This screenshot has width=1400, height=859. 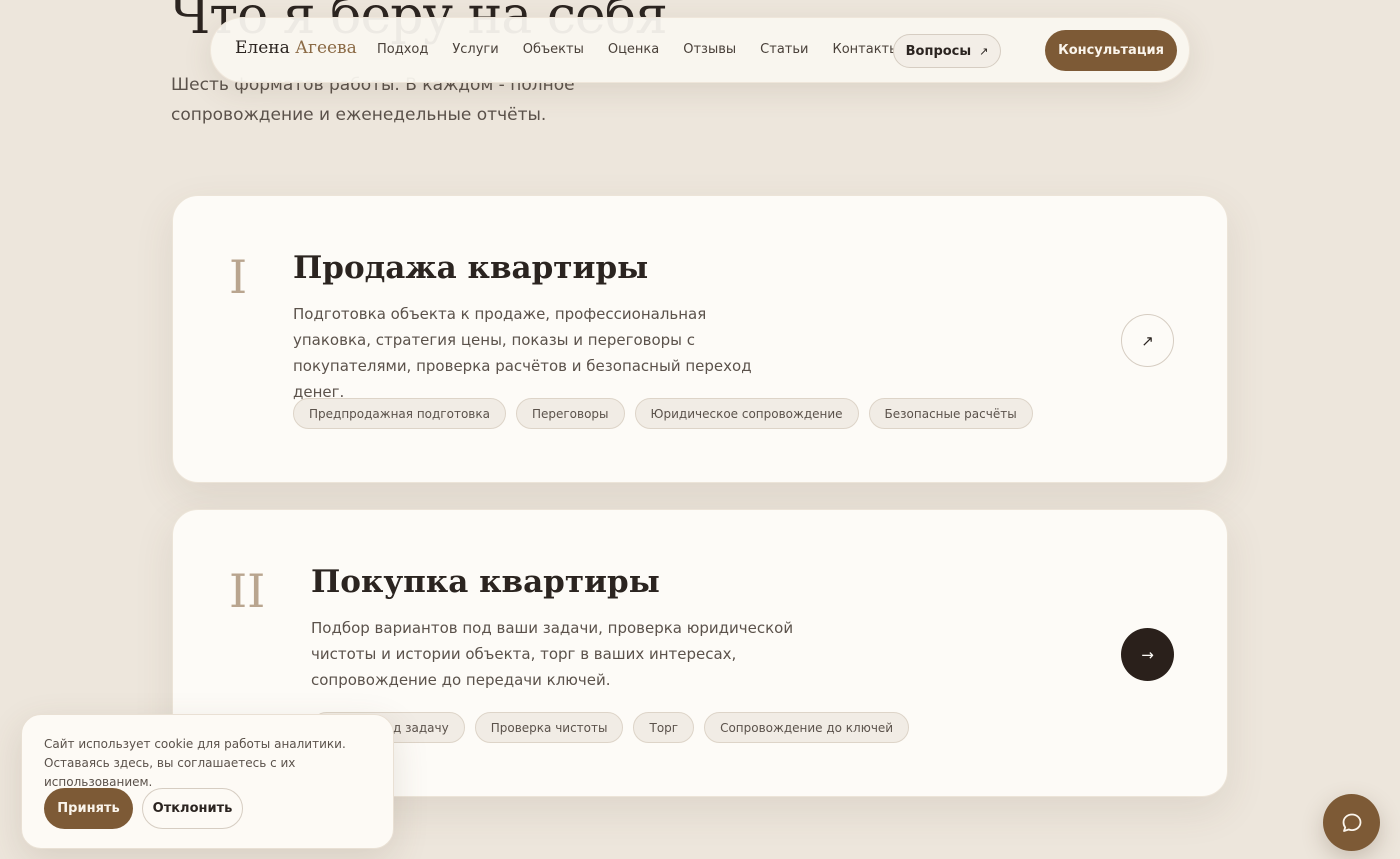 What do you see at coordinates (553, 49) in the screenshot?
I see `nav-link-objects: Объекты` at bounding box center [553, 49].